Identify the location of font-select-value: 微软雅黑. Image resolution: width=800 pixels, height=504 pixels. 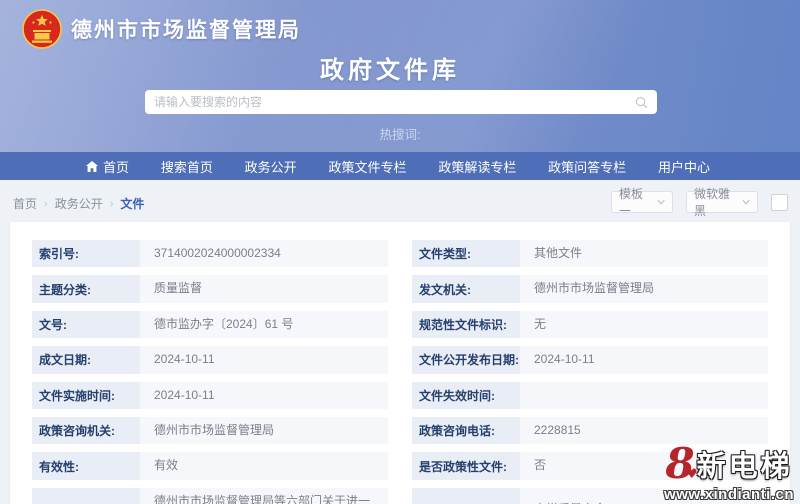
(712, 202).